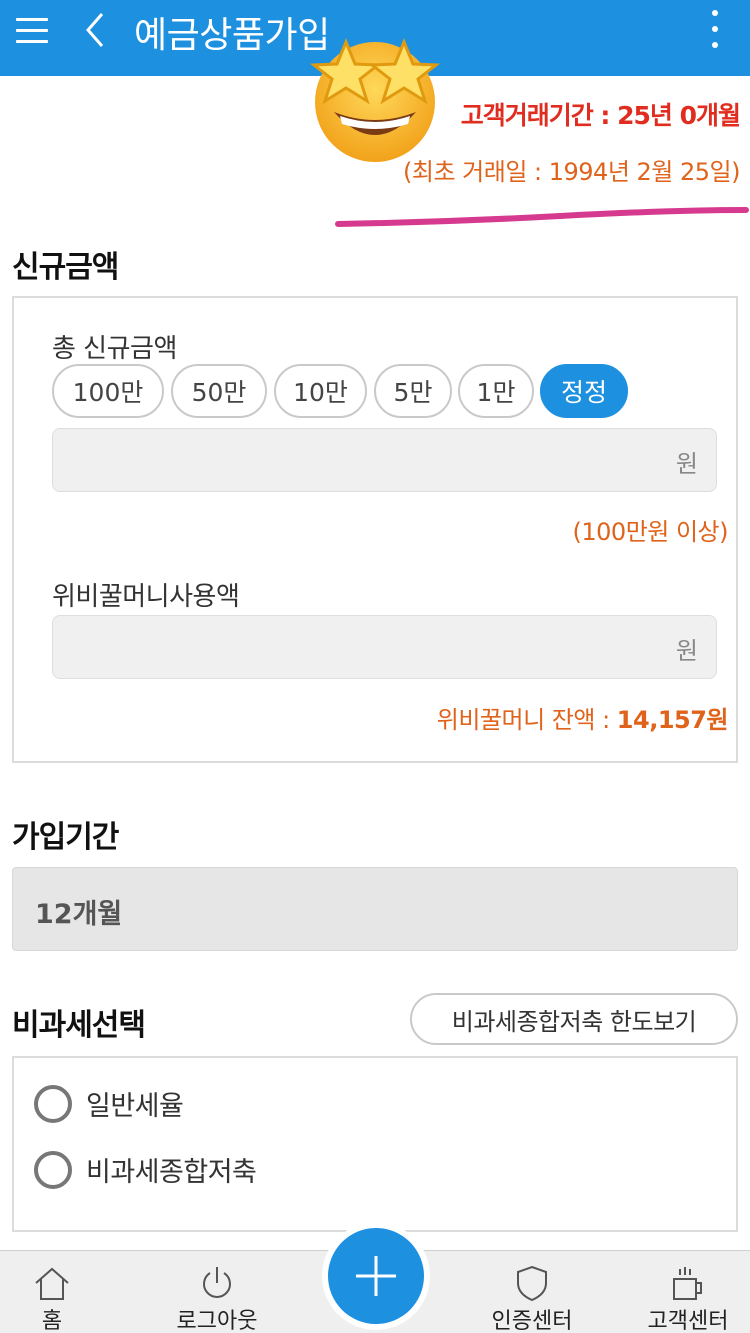 The height and width of the screenshot is (1333, 750). I want to click on nav-auth-center: 인증센터, so click(532, 1292).